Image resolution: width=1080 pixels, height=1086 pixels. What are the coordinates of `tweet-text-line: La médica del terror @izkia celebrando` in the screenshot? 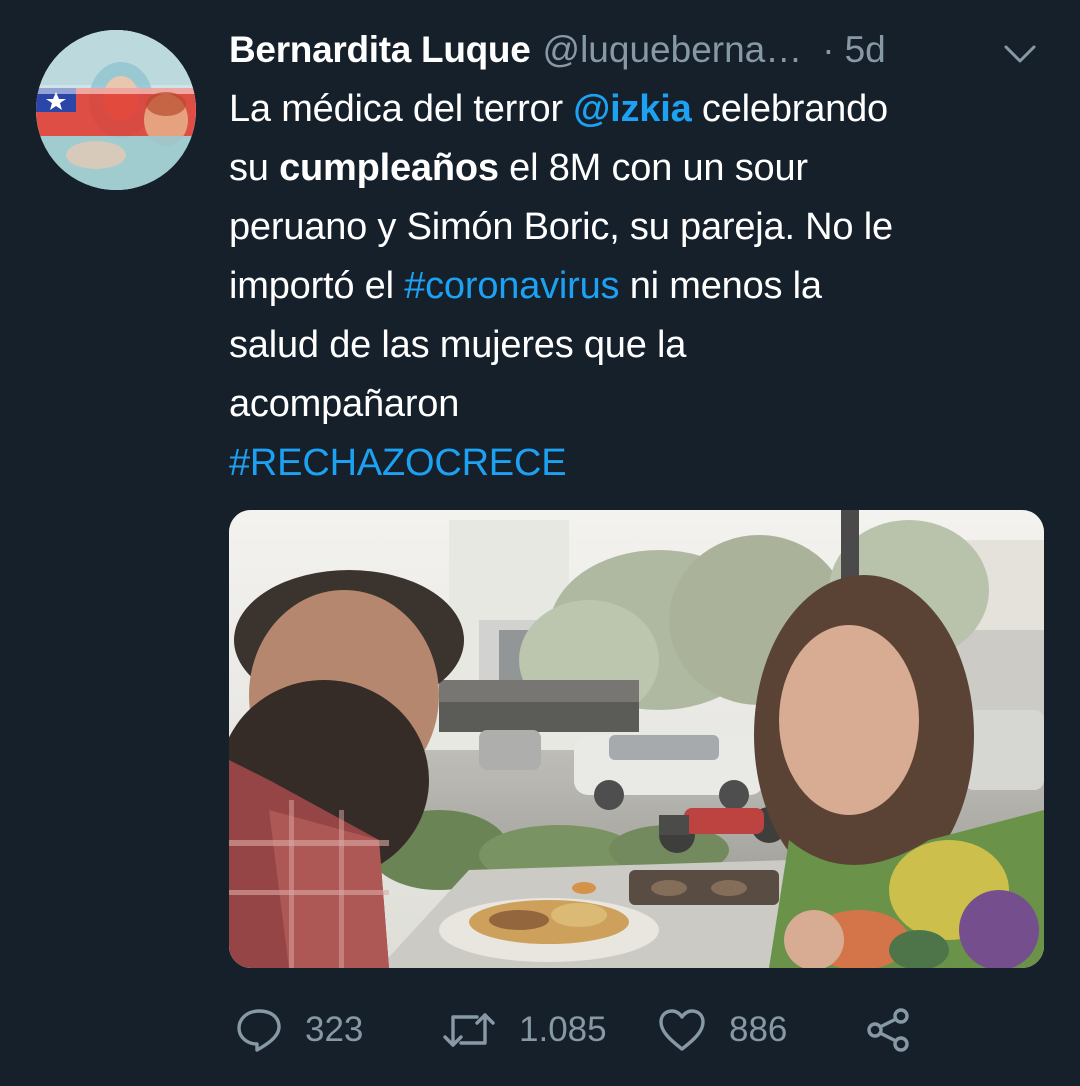 It's located at (629, 109).